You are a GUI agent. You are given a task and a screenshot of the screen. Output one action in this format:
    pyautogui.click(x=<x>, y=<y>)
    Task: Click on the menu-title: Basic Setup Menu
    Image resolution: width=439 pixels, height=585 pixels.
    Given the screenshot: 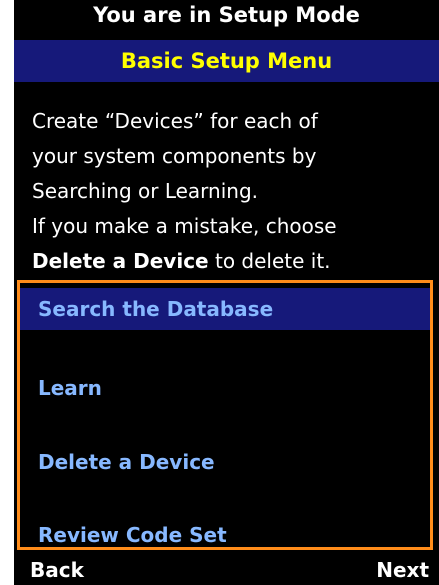 What is the action you would take?
    pyautogui.click(x=226, y=61)
    